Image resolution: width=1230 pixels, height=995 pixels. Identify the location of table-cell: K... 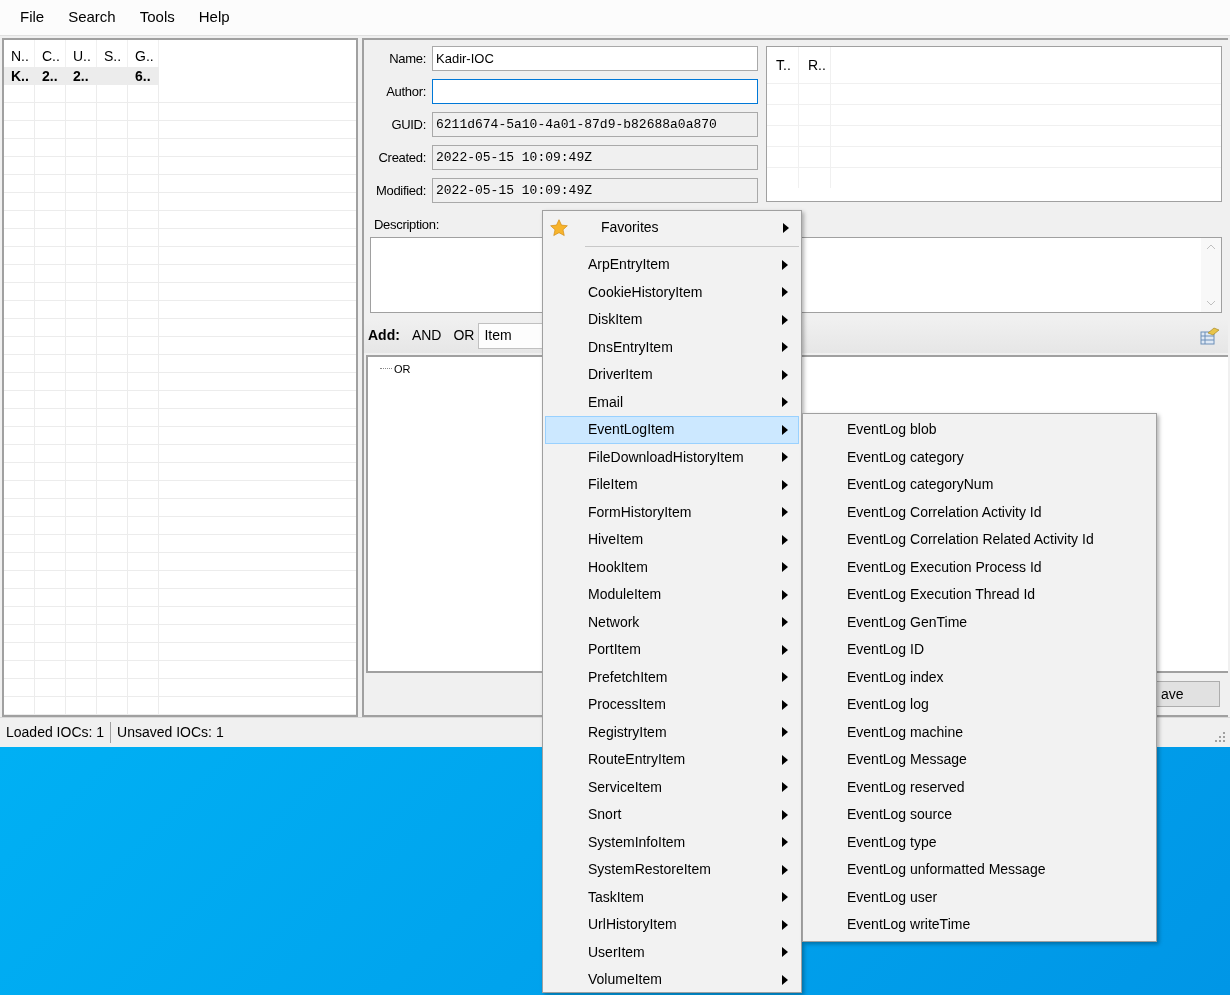
(20, 76).